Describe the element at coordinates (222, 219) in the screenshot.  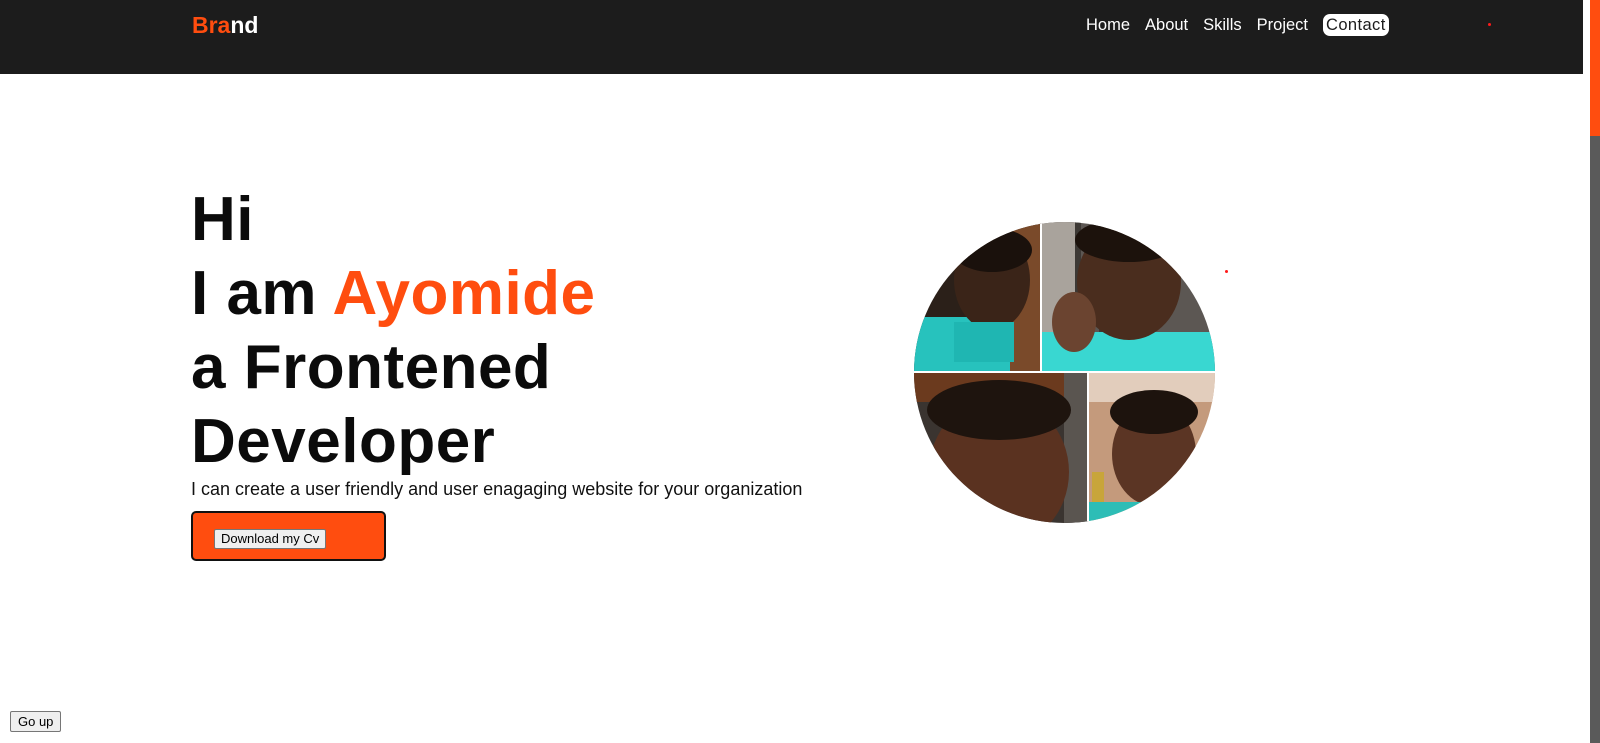
I see `hero-greeting: Hi` at that location.